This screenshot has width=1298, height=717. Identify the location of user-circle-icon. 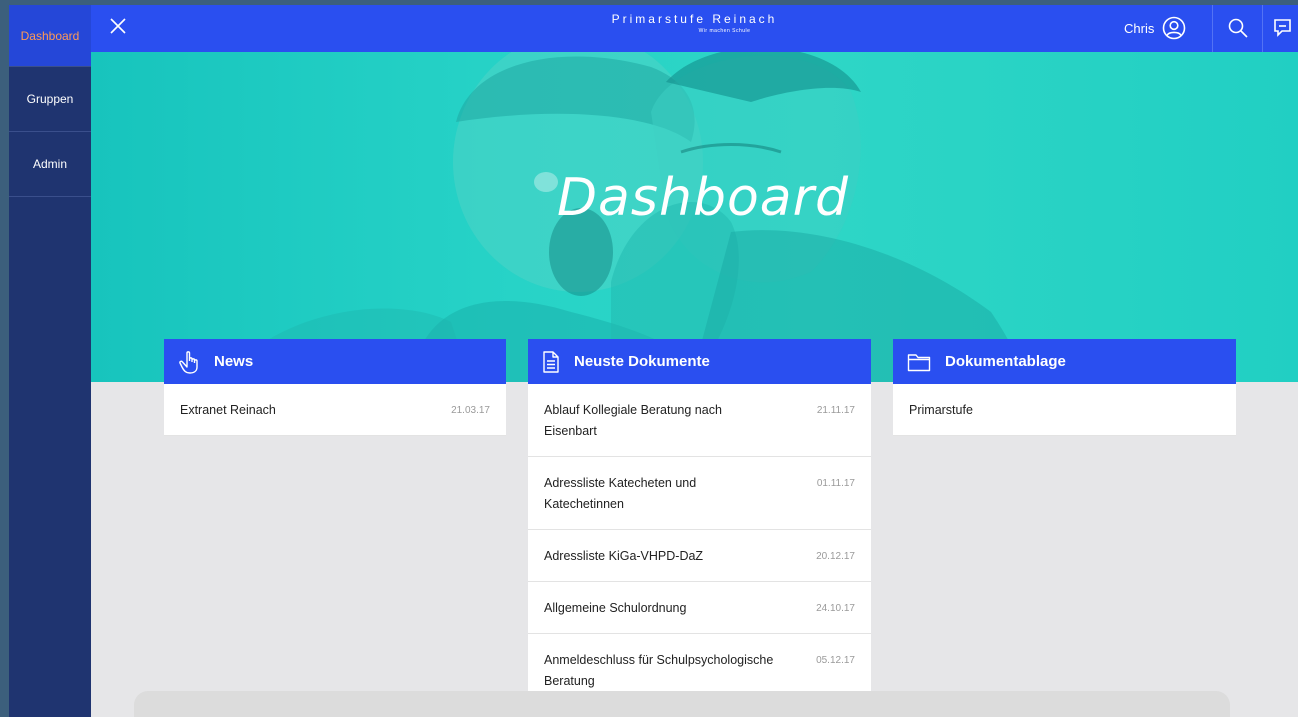
(1174, 28).